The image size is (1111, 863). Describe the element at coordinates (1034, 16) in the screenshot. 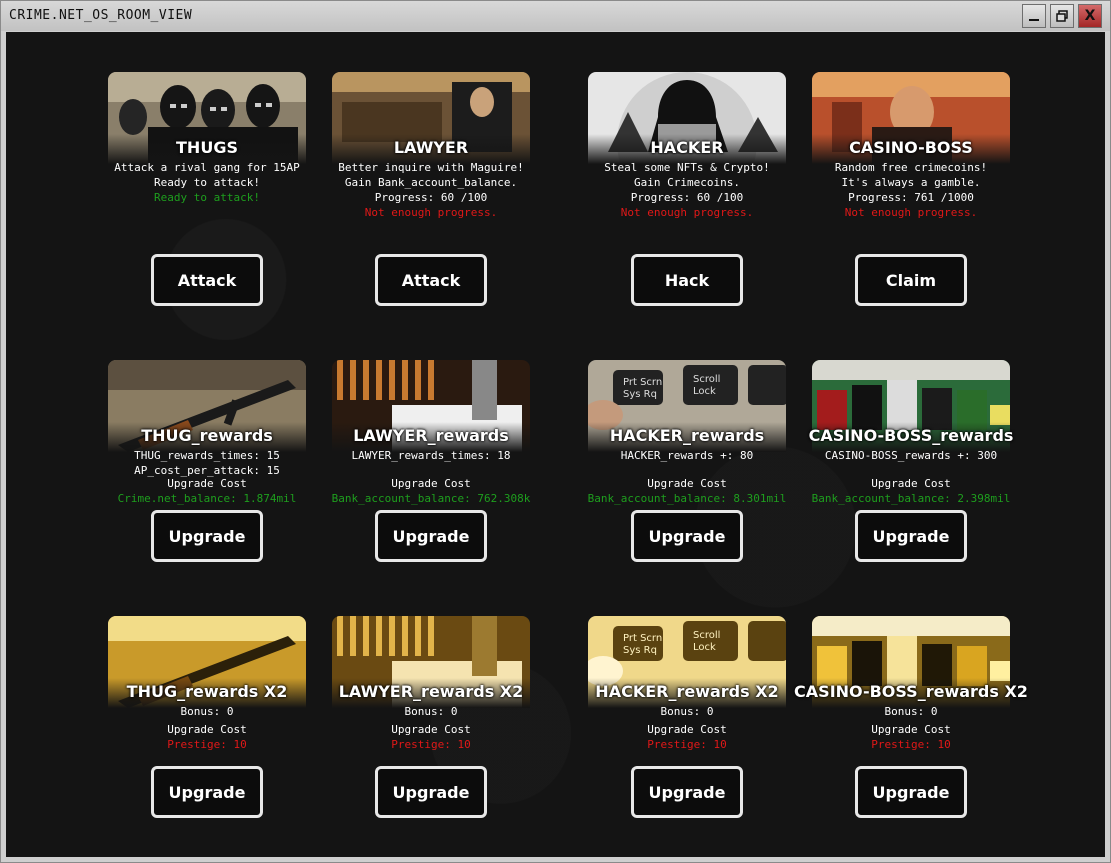

I see `minimize-button` at that location.